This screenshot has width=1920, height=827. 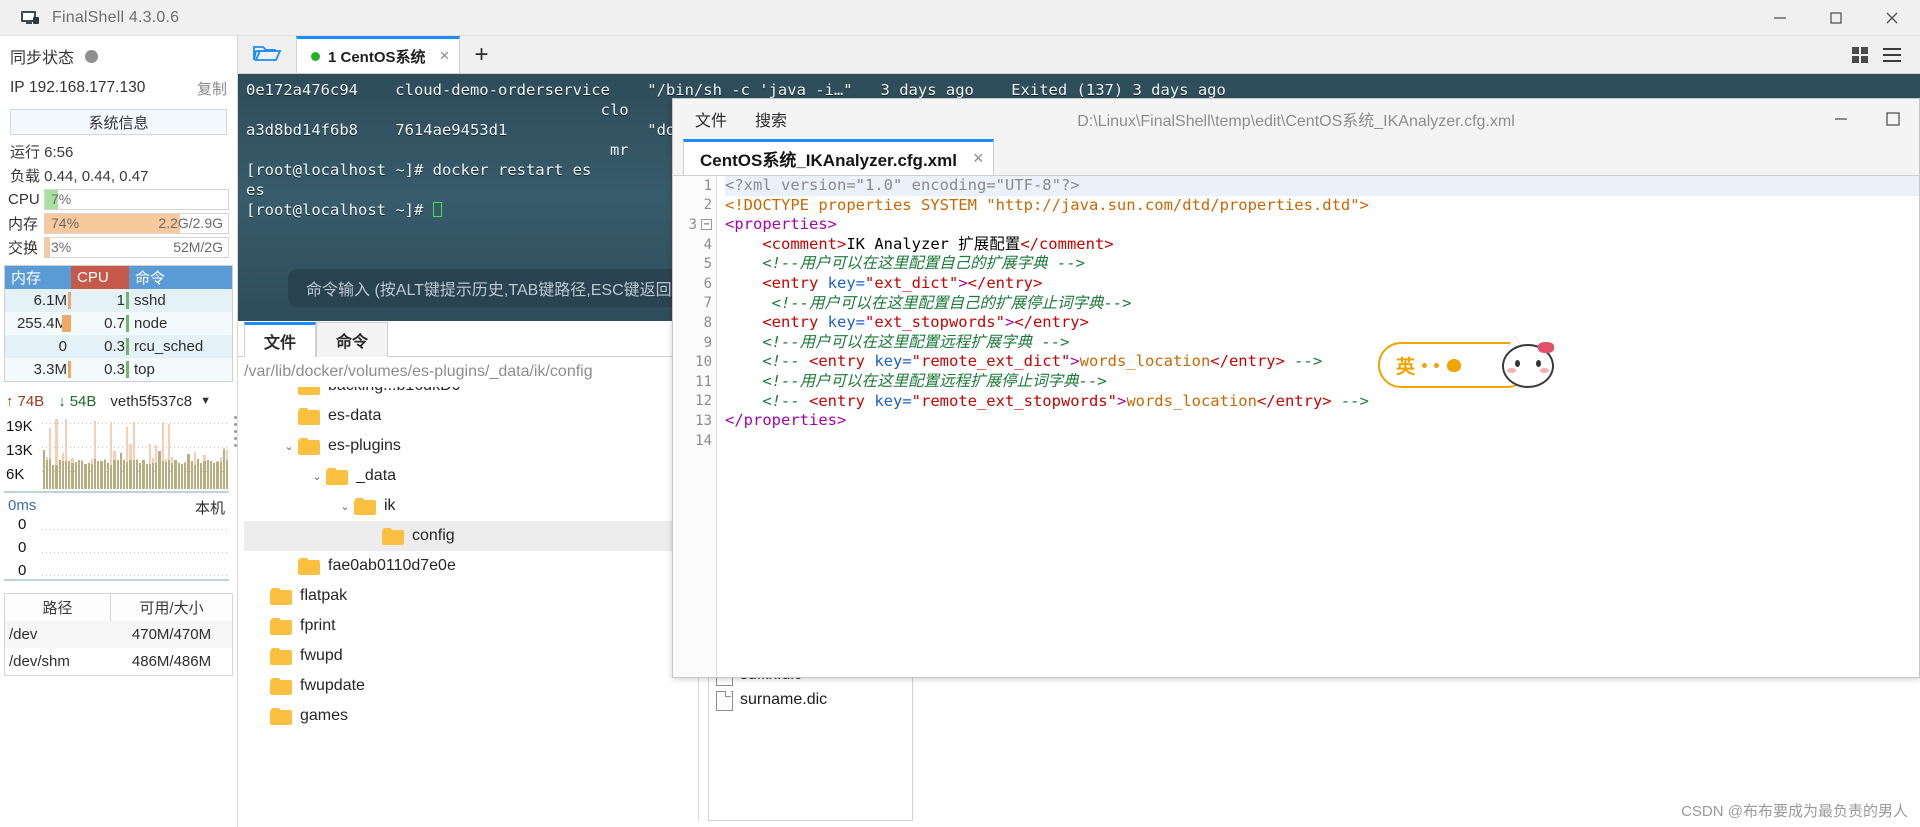 I want to click on close-icon, so click(x=1892, y=18).